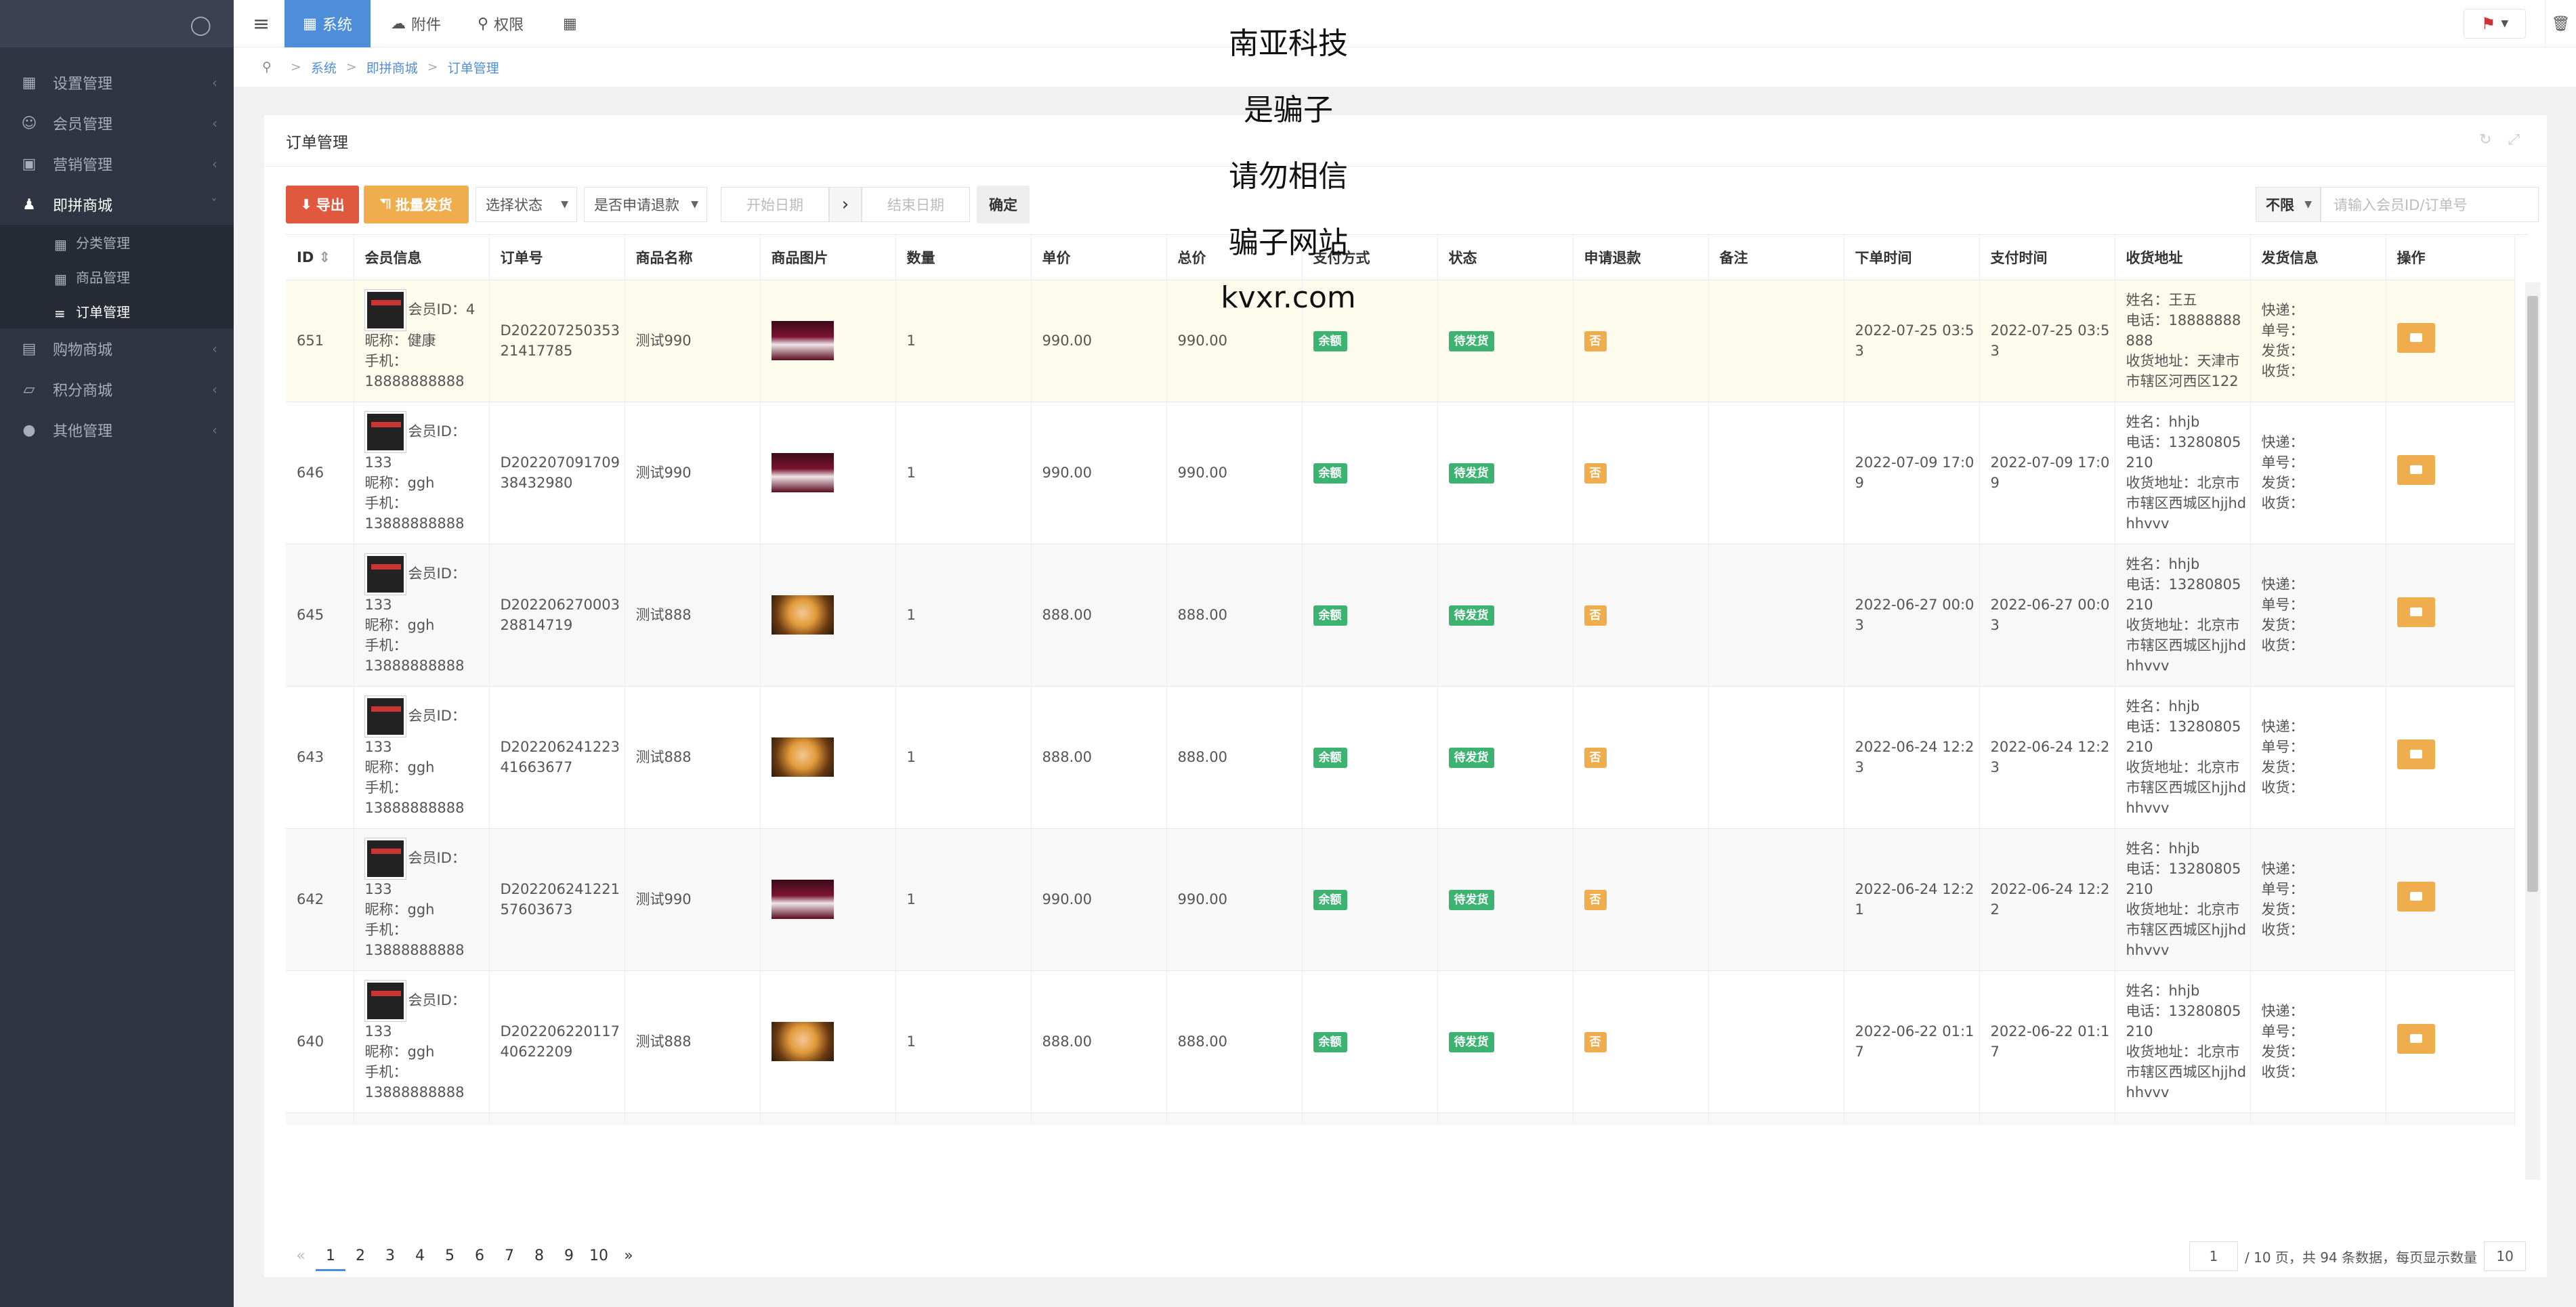 The image size is (2576, 1307). What do you see at coordinates (422, 1041) in the screenshot?
I see `cell-member: 会员ID：133 昵称：ggh 手机：13888888888` at bounding box center [422, 1041].